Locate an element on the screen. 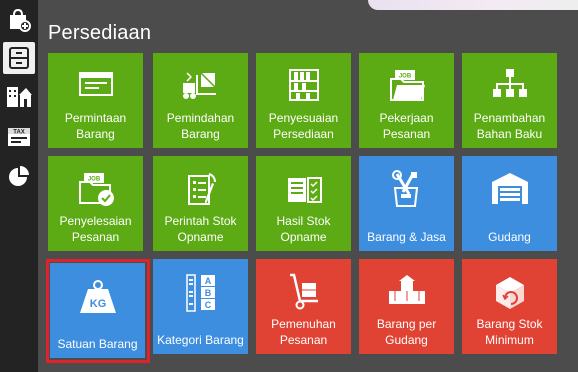  shop-add-icon is located at coordinates (19, 20).